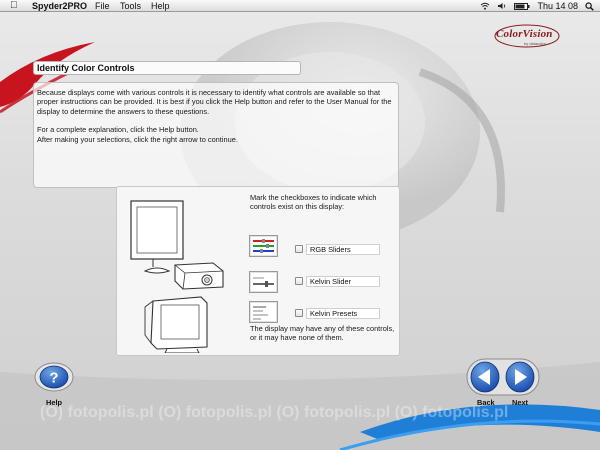 The height and width of the screenshot is (450, 600). What do you see at coordinates (535, 43) in the screenshot?
I see `logo-sub-text: by datacolor` at bounding box center [535, 43].